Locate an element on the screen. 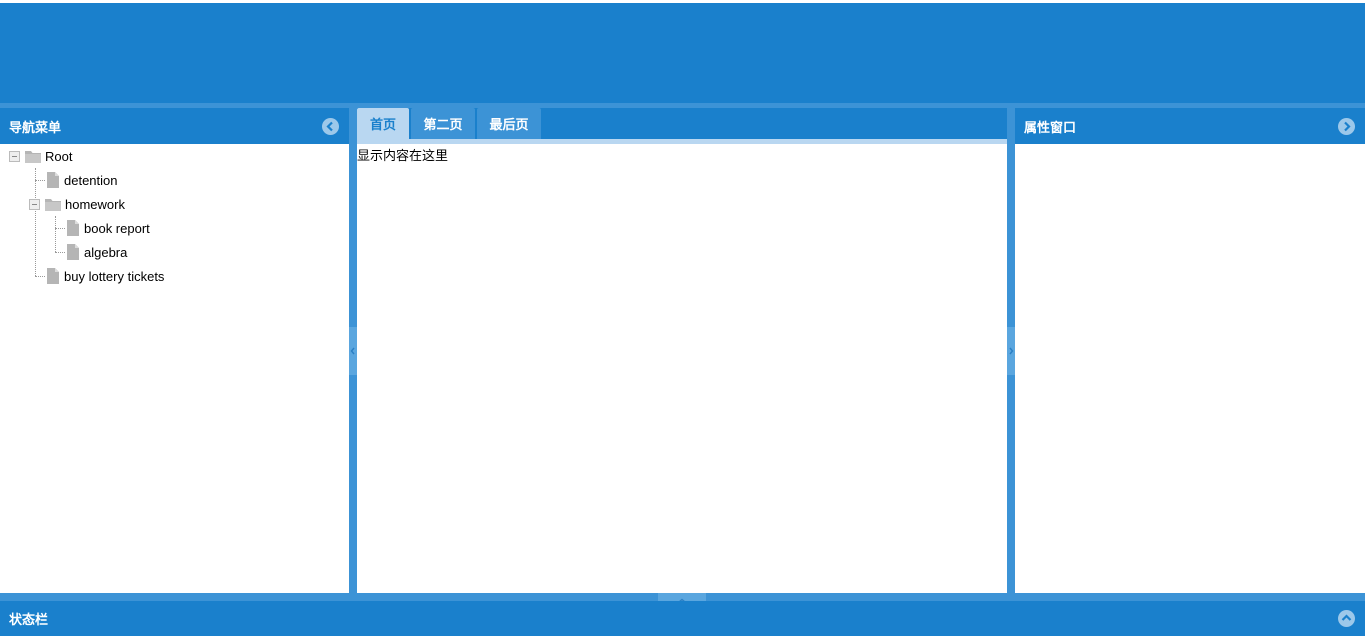 The height and width of the screenshot is (636, 1365). tree-node-label: detention is located at coordinates (91, 180).